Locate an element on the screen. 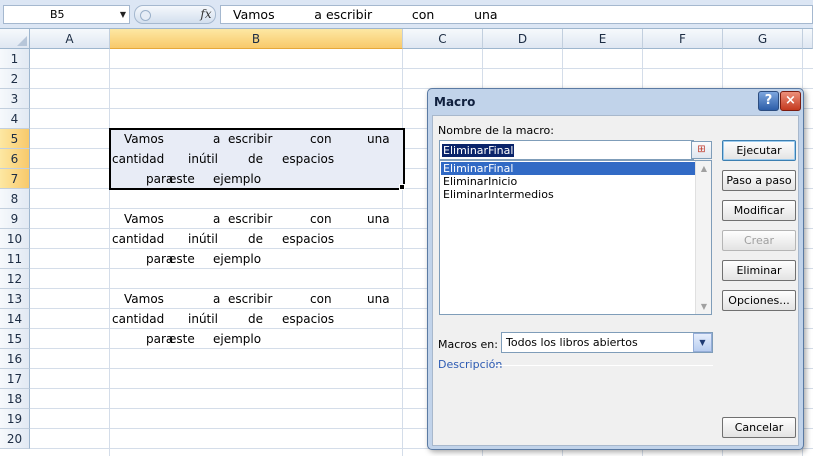 The image size is (813, 456). row-header-10: 10 is located at coordinates (15, 239).